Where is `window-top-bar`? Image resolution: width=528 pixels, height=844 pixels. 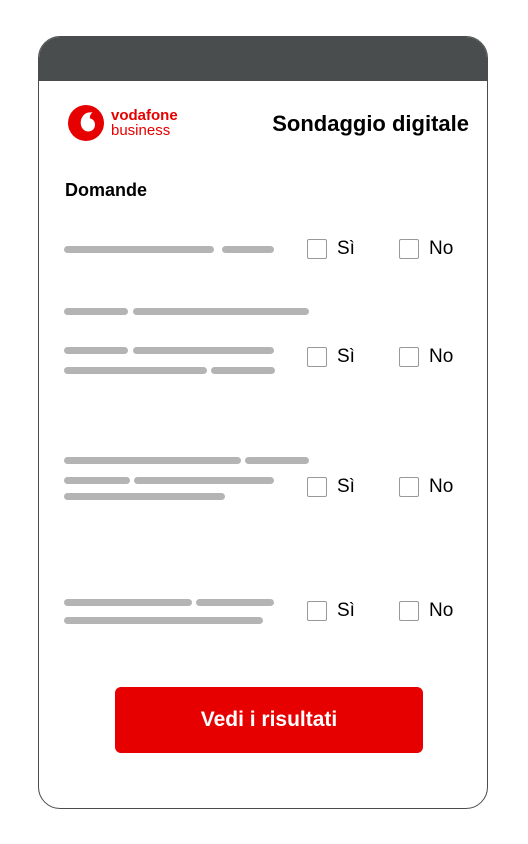 window-top-bar is located at coordinates (263, 59).